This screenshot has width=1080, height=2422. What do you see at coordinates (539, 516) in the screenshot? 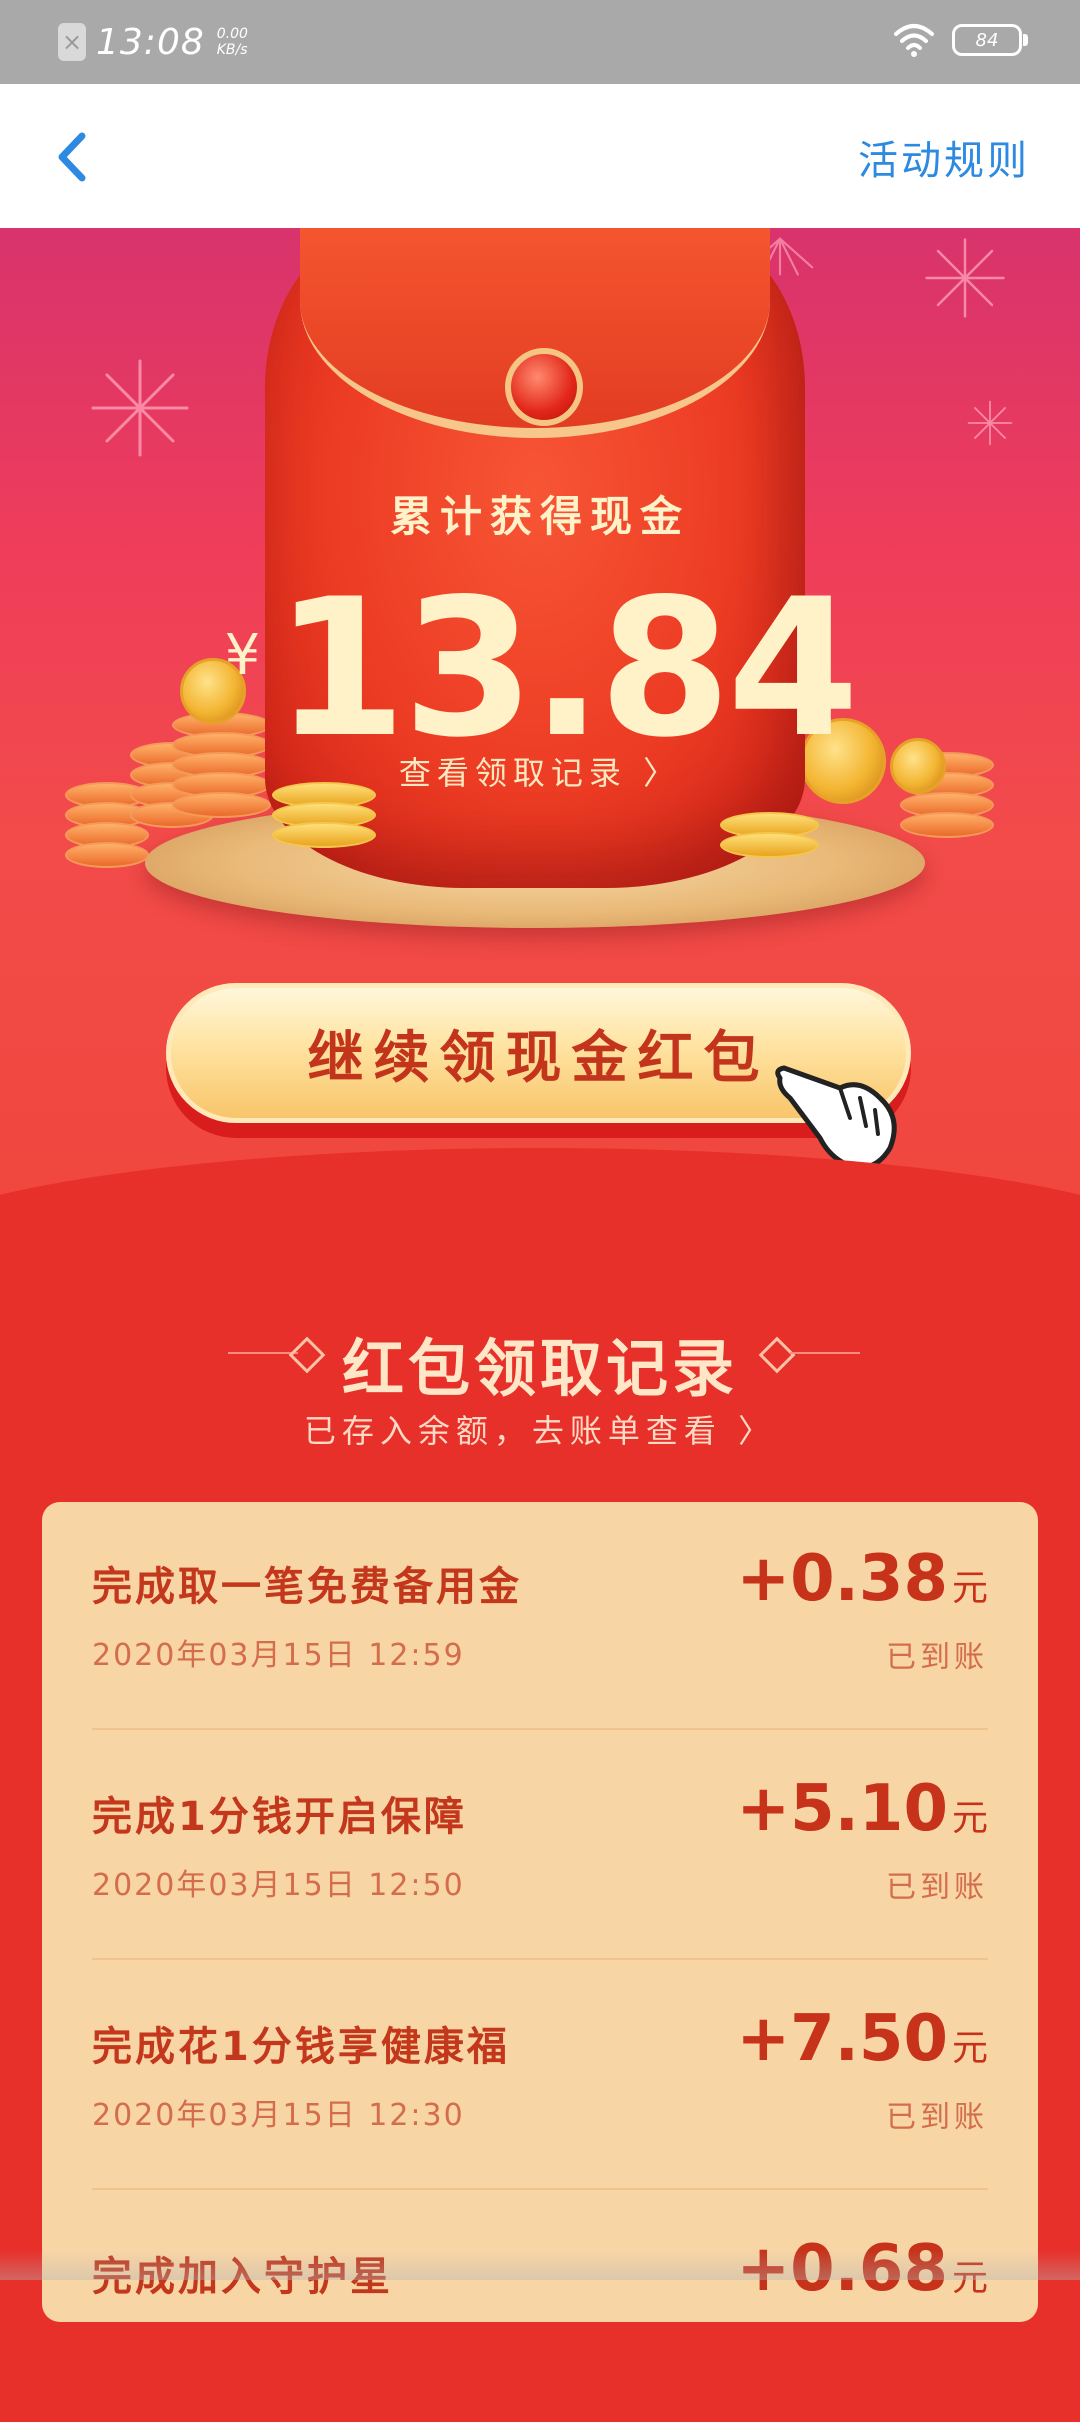
I see `hero-label: 累计获得现金` at bounding box center [539, 516].